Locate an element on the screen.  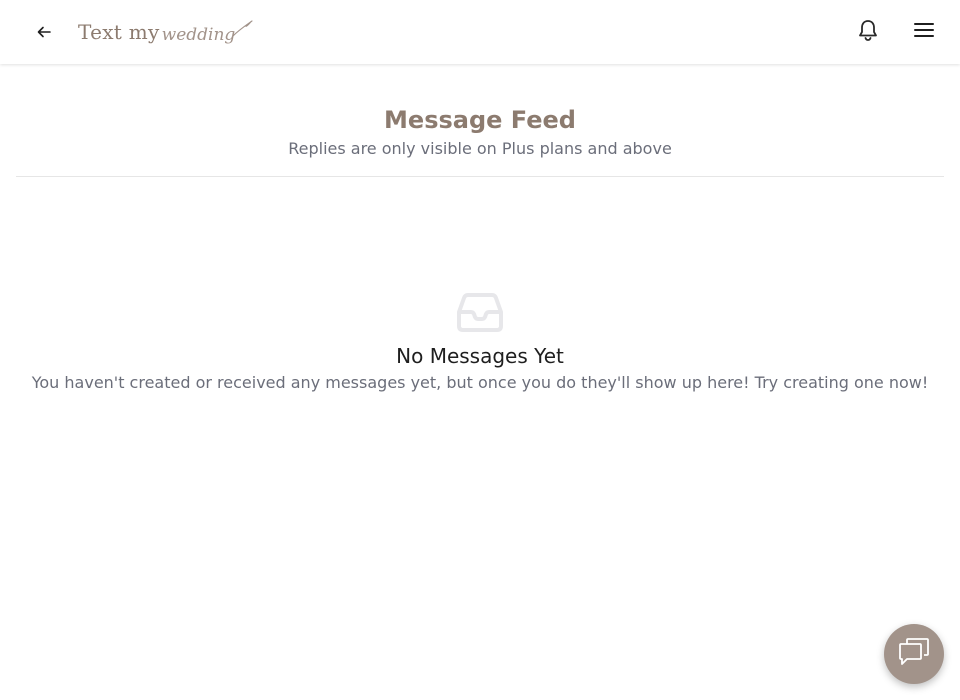
inbox-icon is located at coordinates (480, 312).